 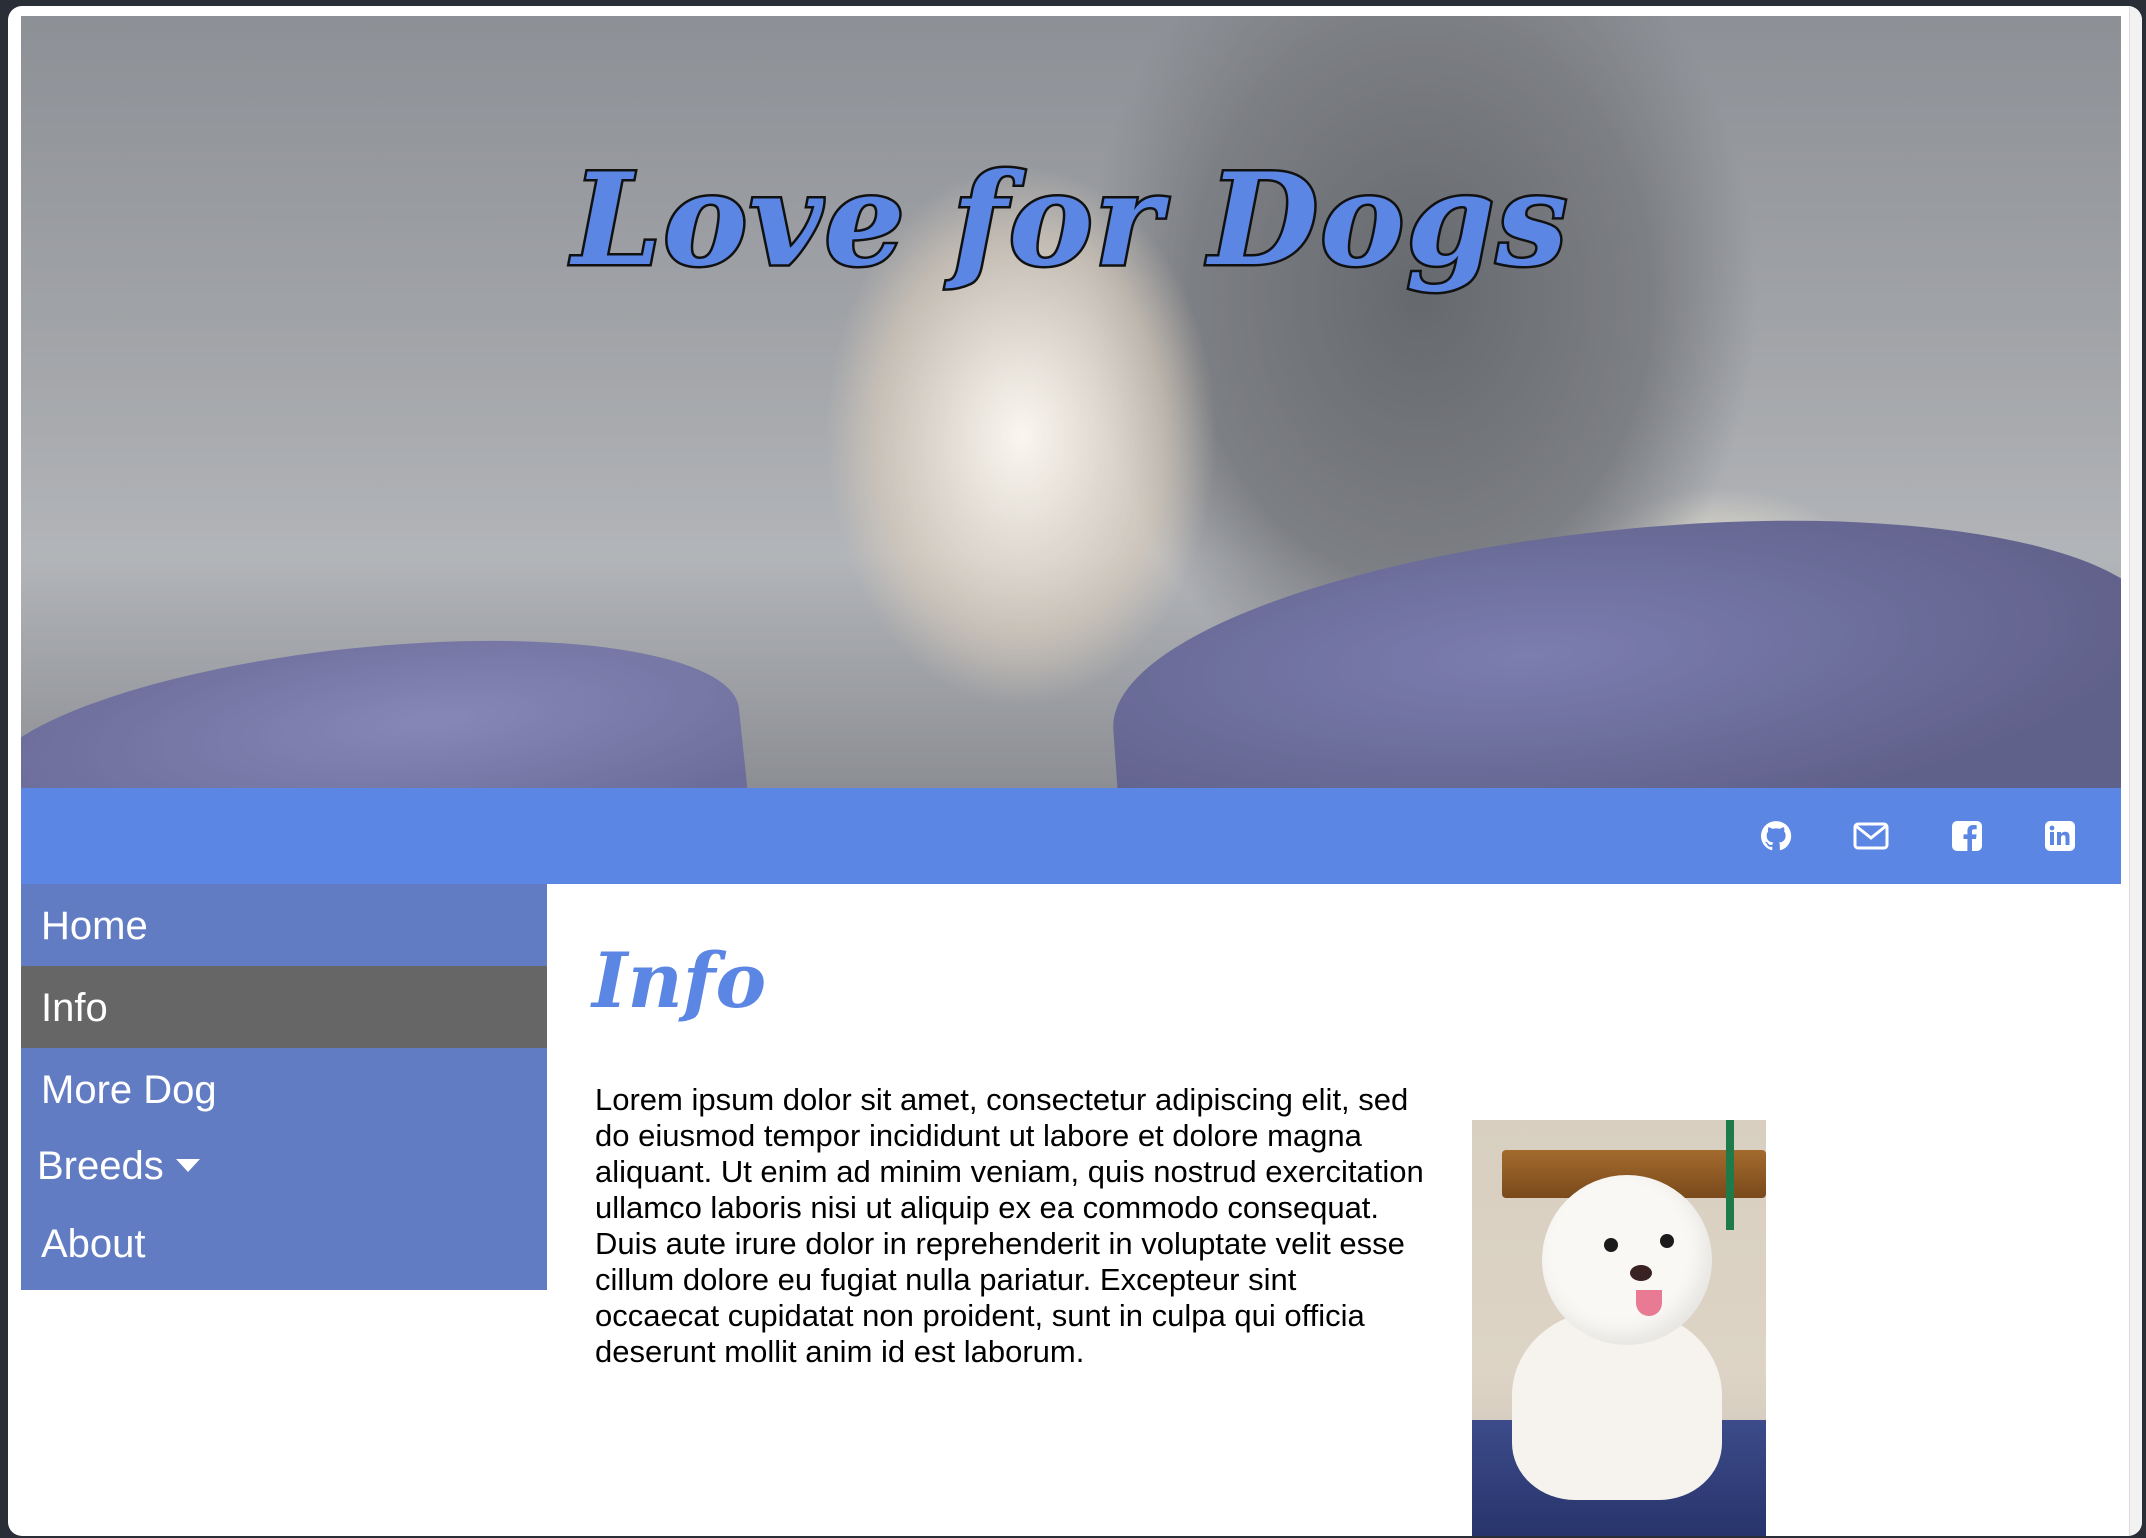 What do you see at coordinates (1649, 1303) in the screenshot?
I see `photo-dog-tongue` at bounding box center [1649, 1303].